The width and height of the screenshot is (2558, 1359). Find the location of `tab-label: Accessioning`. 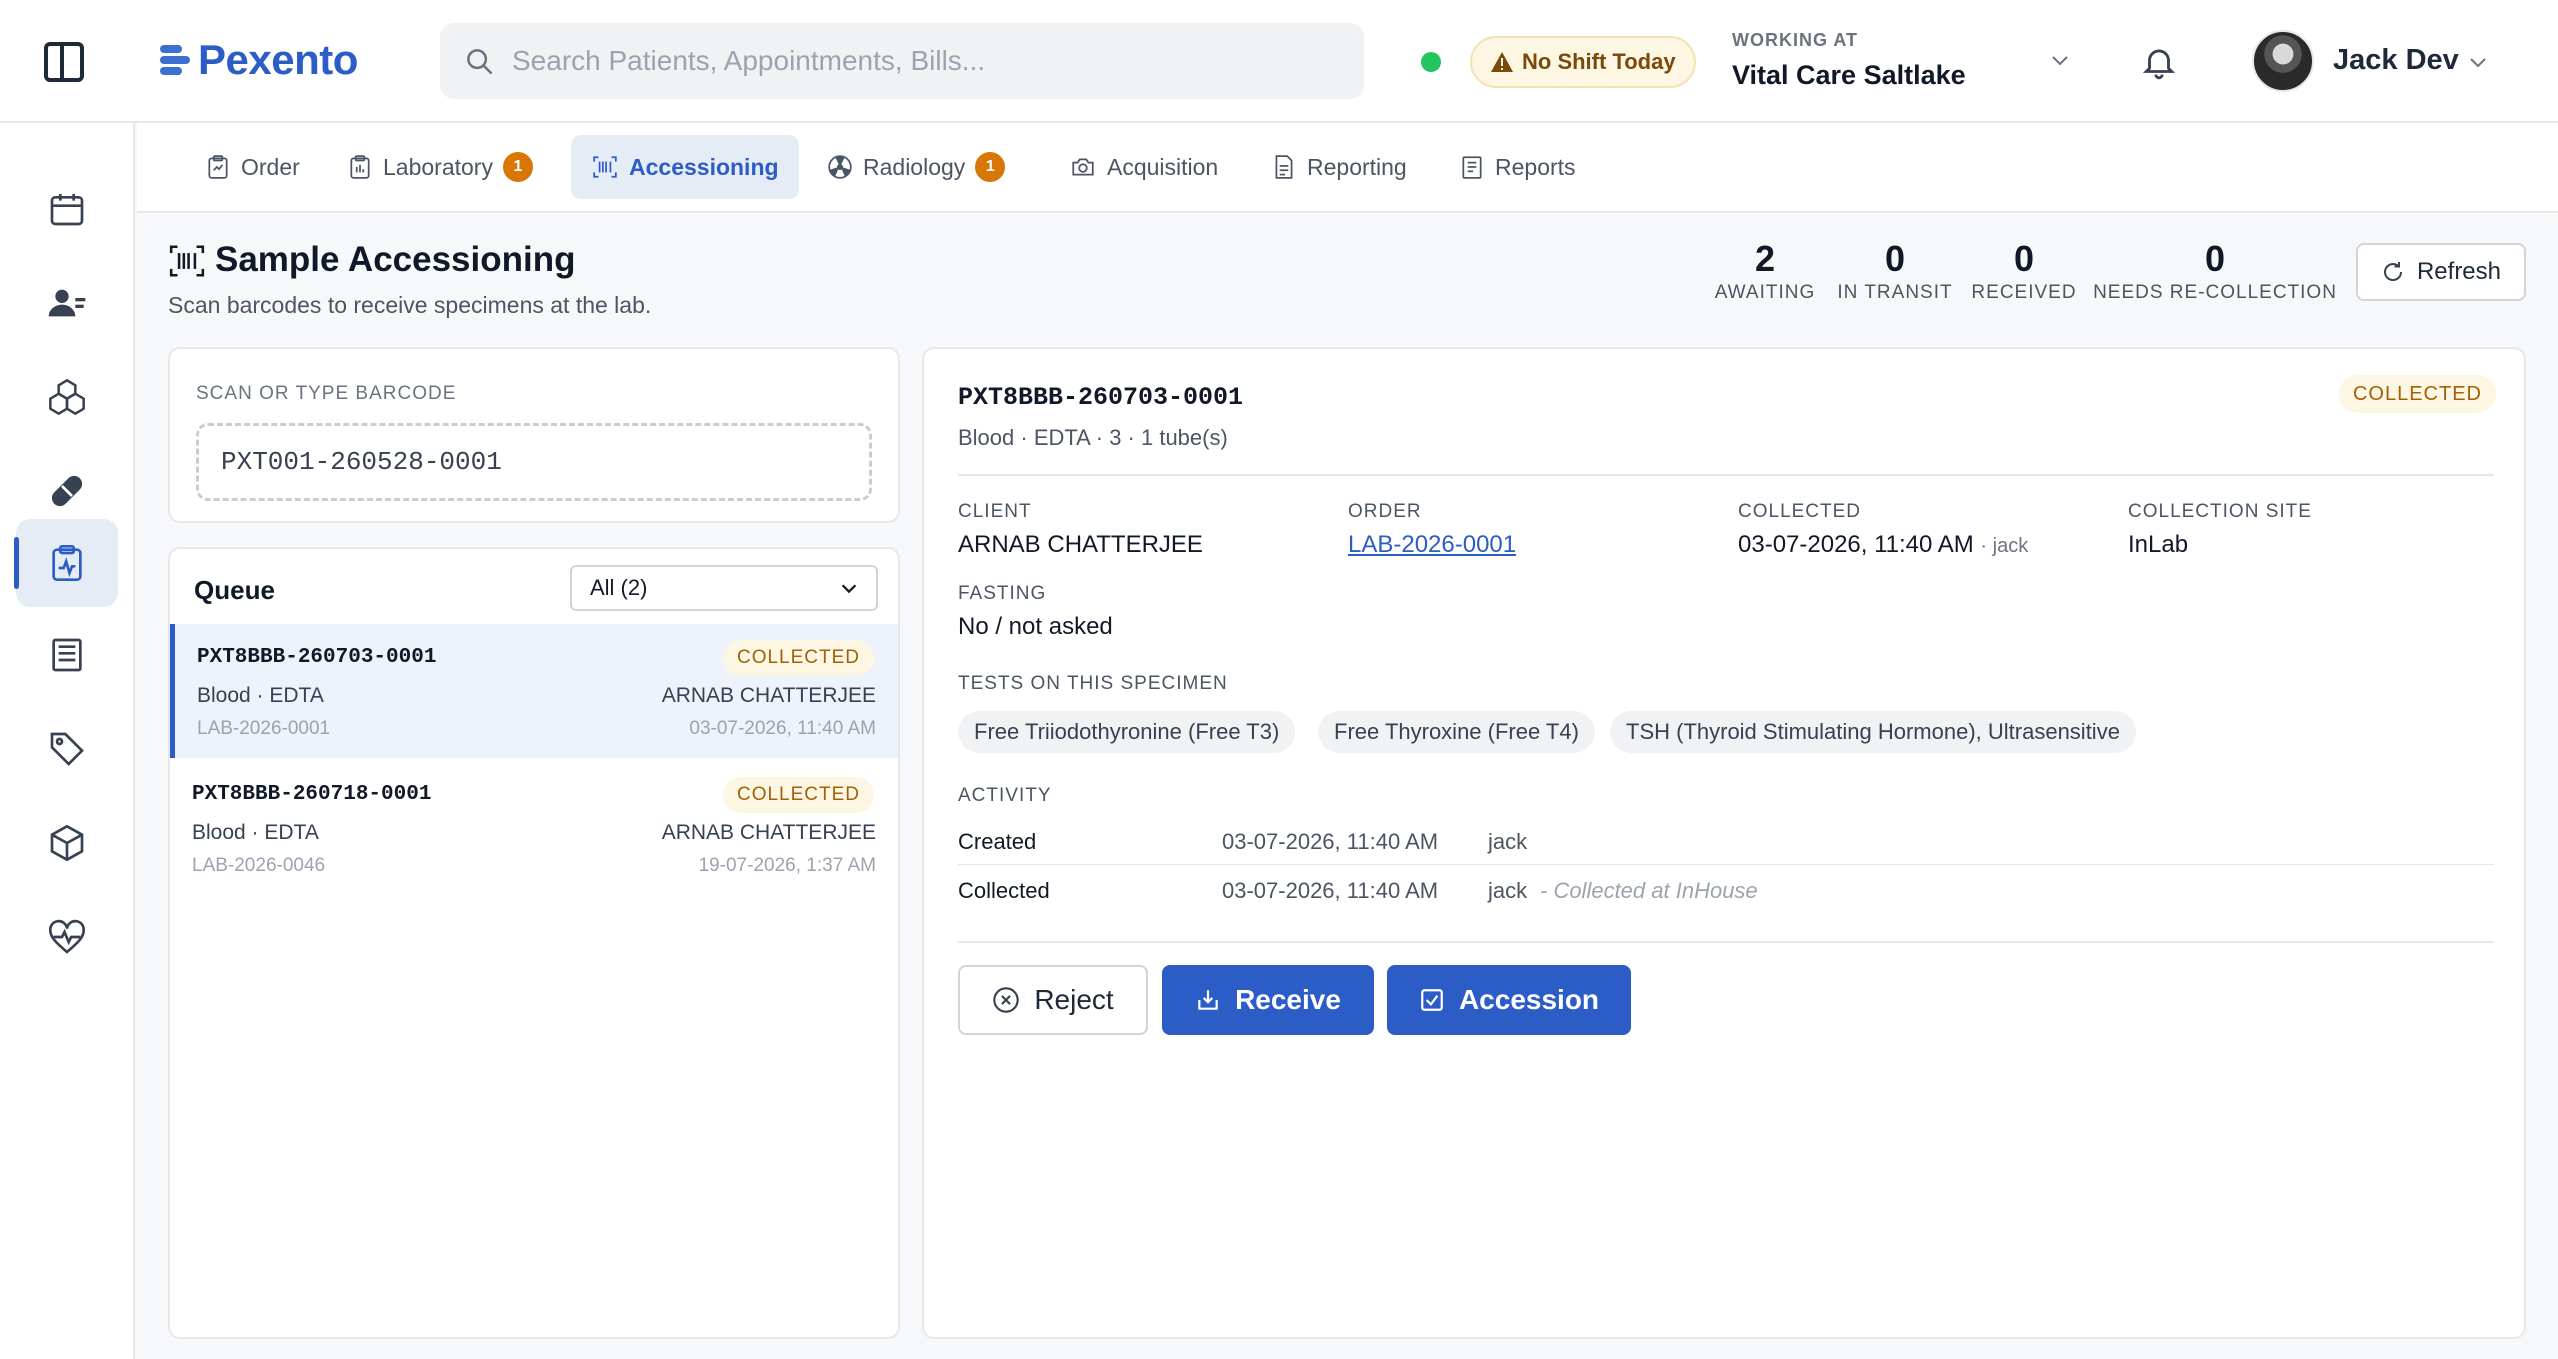

tab-label: Accessioning is located at coordinates (704, 166).